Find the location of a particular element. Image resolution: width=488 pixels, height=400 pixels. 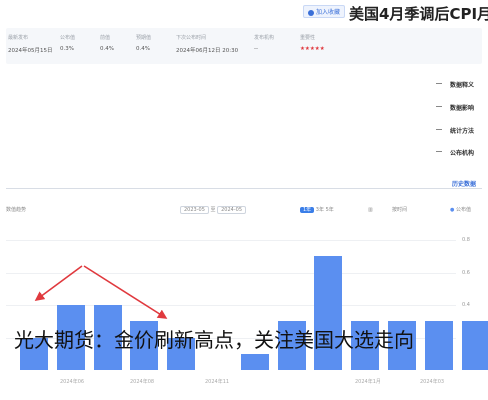

overlay-caption: 光大期货：金价刷新高点，关注美国大选走向 is located at coordinates (214, 340).